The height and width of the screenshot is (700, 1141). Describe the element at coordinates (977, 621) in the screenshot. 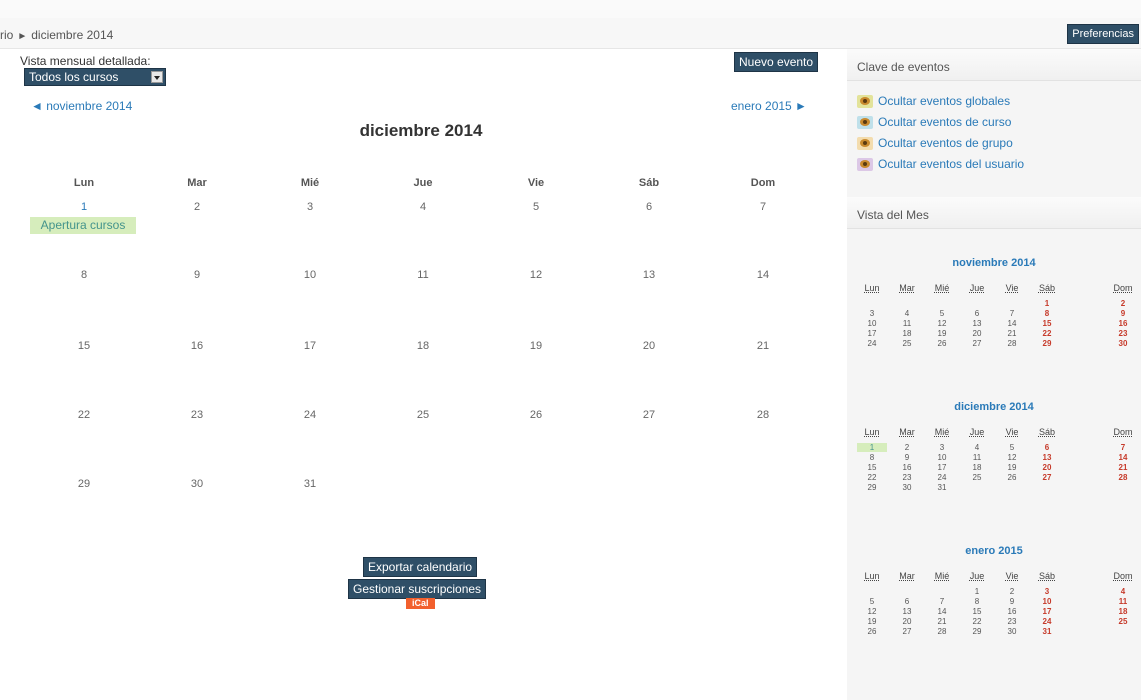

I see `mini-day-cell: 22` at that location.